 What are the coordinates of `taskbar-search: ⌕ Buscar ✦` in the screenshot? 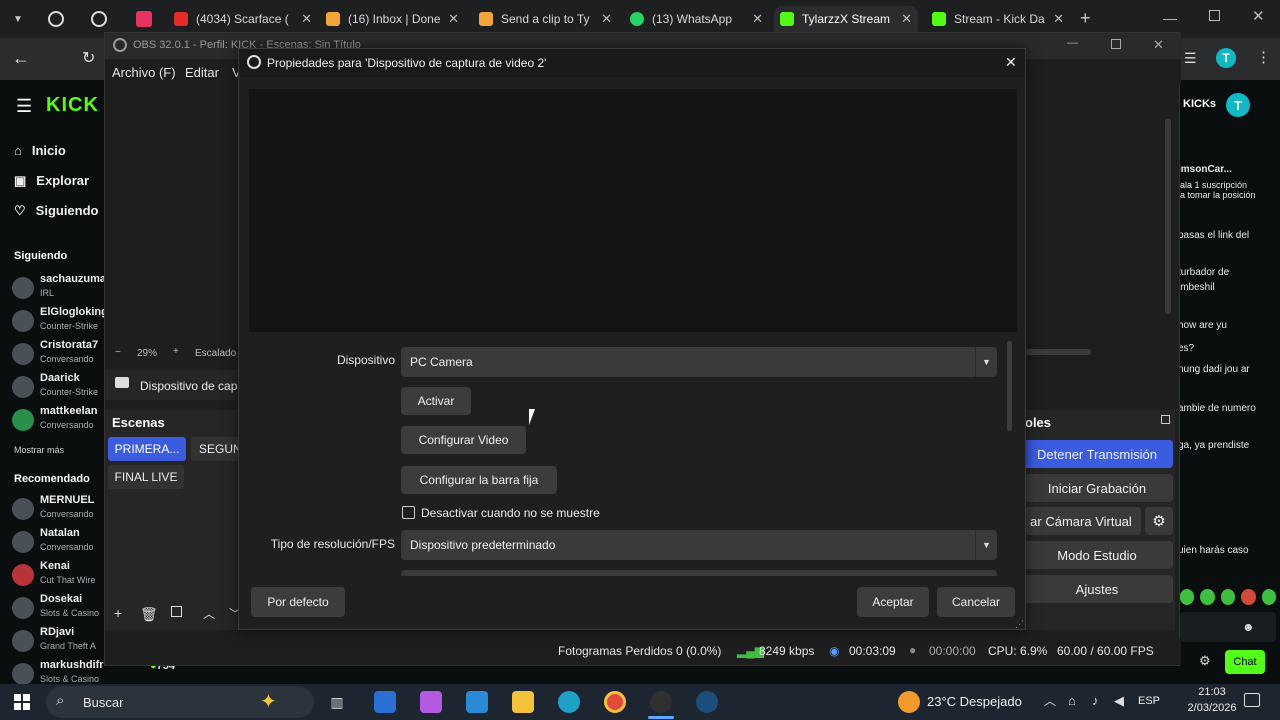 It's located at (180, 702).